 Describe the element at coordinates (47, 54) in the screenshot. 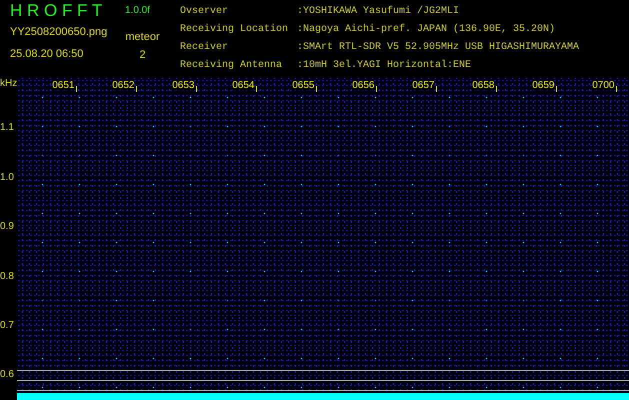

I see `date-time: 25.08.20 06:50` at that location.